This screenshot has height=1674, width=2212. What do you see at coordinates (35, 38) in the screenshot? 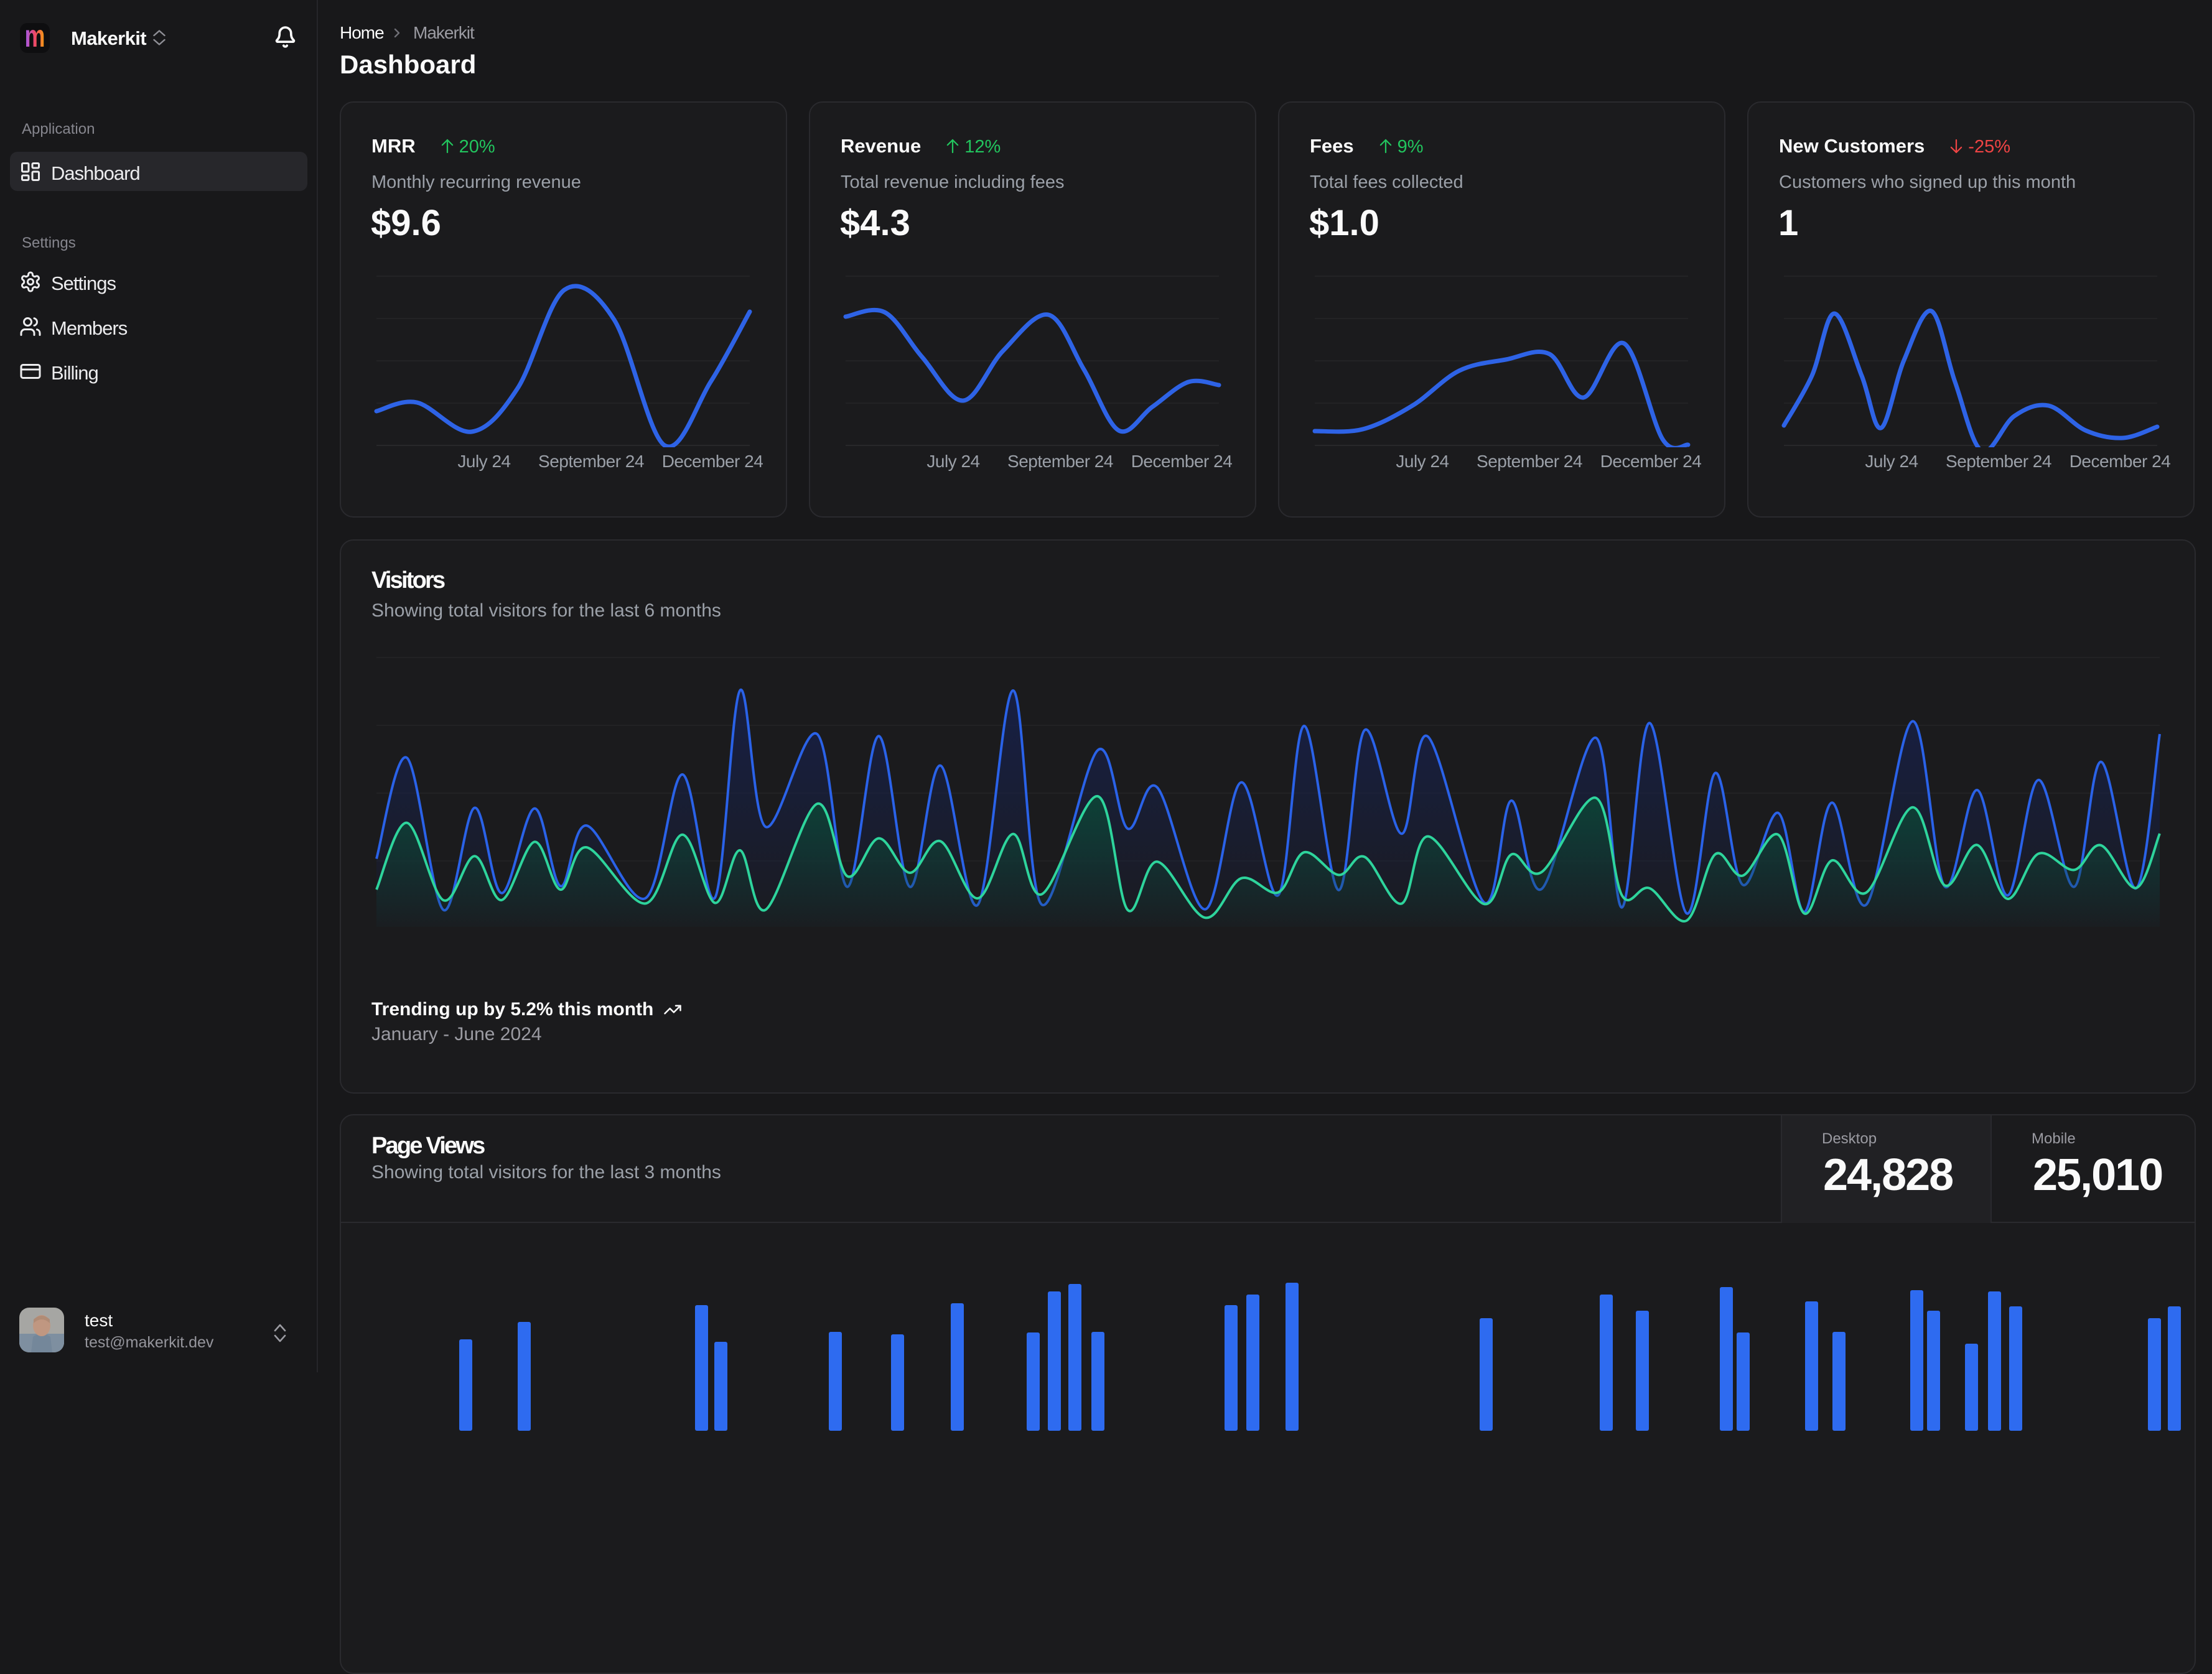
I see `svg-text: m` at bounding box center [35, 38].